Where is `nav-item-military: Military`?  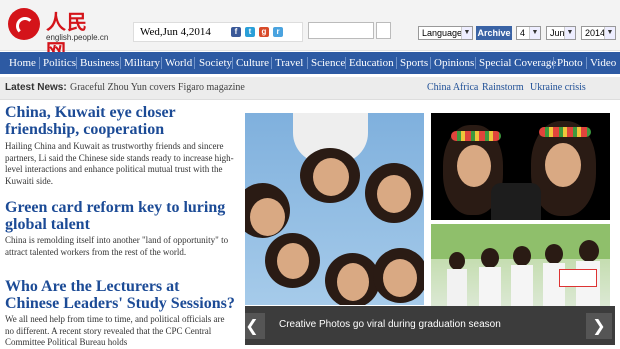 nav-item-military: Military is located at coordinates (142, 63).